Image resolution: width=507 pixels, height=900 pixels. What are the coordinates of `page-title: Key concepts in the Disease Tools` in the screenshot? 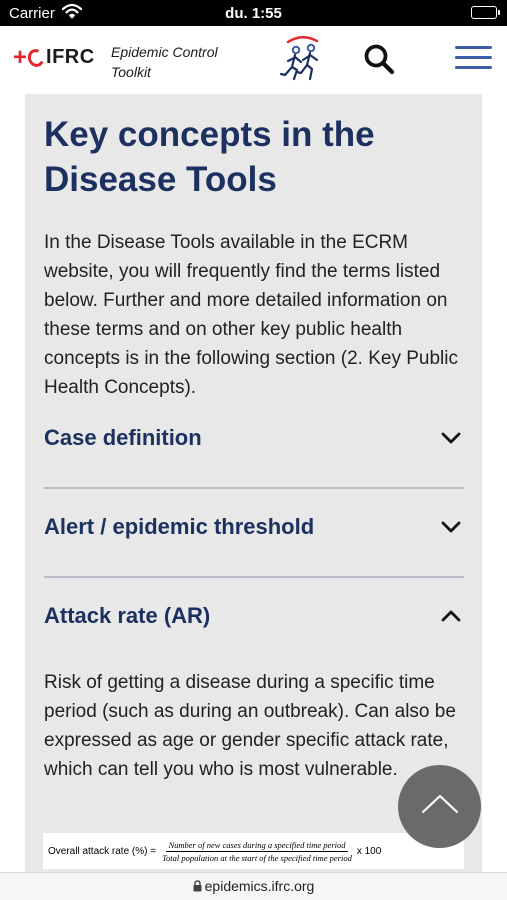 It's located at (254, 157).